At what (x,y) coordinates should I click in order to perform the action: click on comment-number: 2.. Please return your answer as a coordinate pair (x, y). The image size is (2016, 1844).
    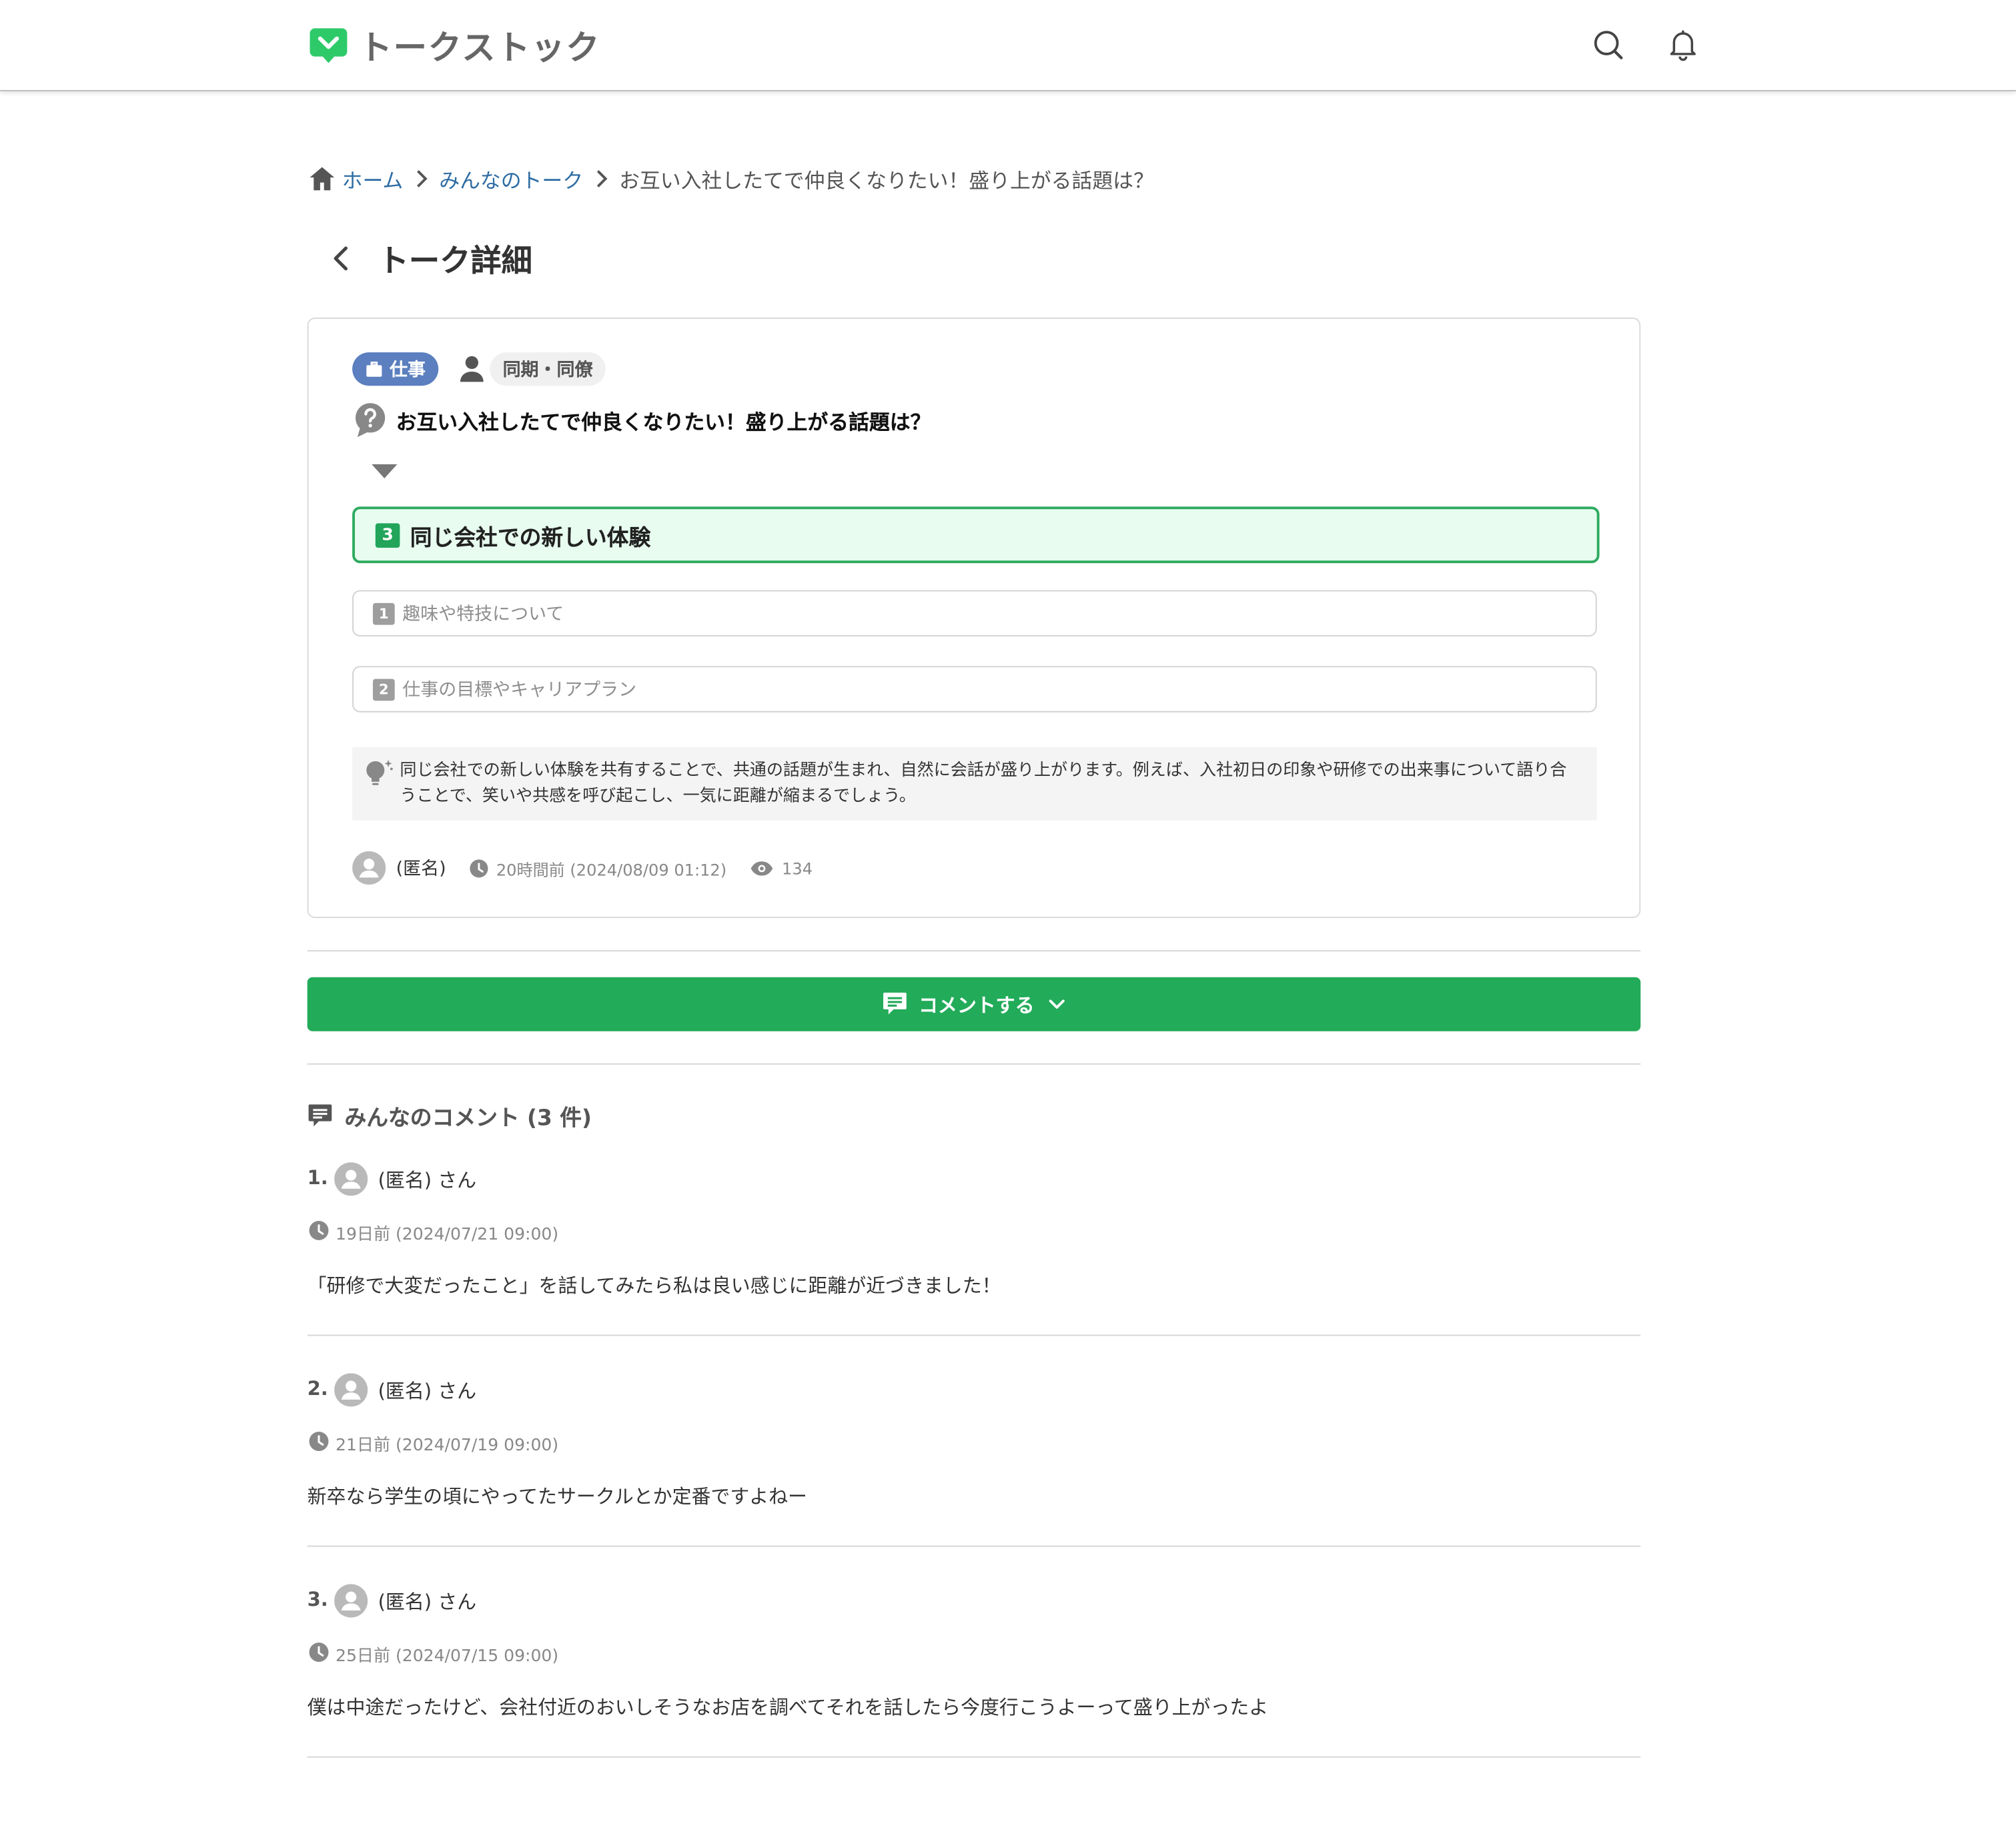
    Looking at the image, I should click on (317, 1388).